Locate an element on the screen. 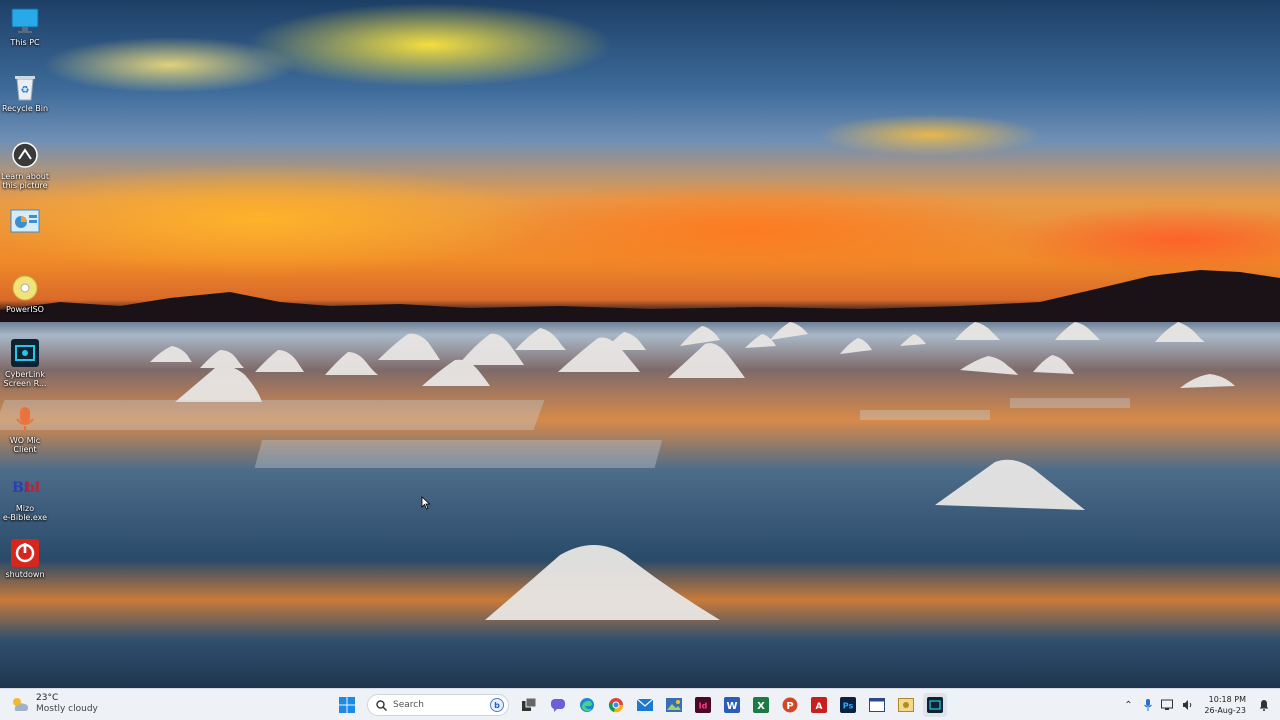 This screenshot has height=720, width=1280. photos-icon is located at coordinates (674, 705).